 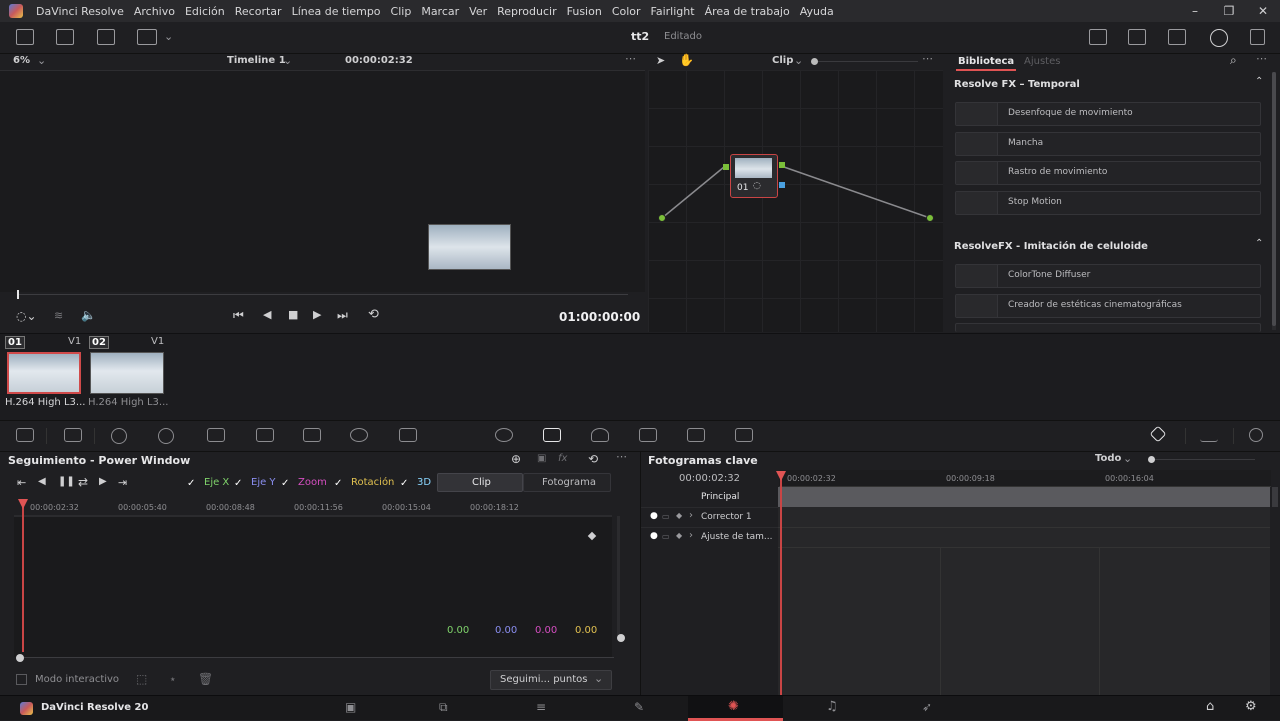 What do you see at coordinates (782, 60) in the screenshot?
I see `node-mode-select: Clip` at bounding box center [782, 60].